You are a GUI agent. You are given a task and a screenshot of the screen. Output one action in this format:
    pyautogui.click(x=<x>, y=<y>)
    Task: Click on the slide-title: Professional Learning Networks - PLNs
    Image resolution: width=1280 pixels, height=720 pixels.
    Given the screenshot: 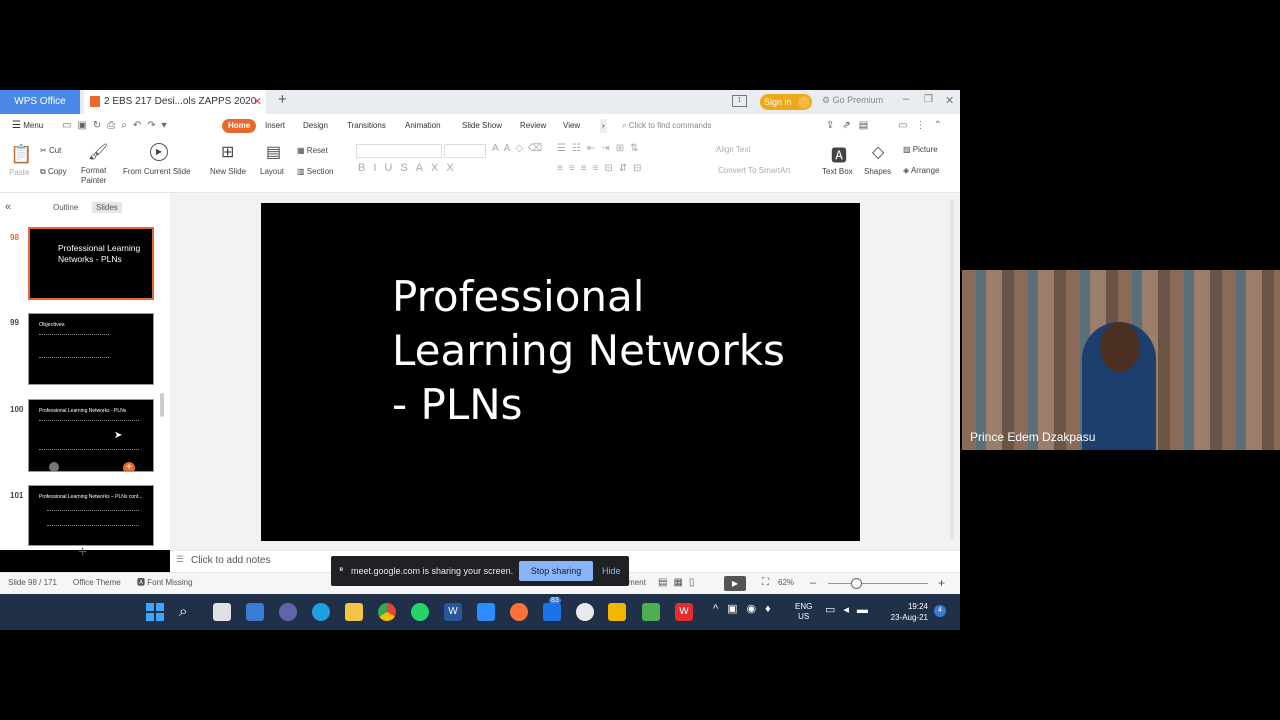 What is the action you would take?
    pyautogui.click(x=602, y=351)
    